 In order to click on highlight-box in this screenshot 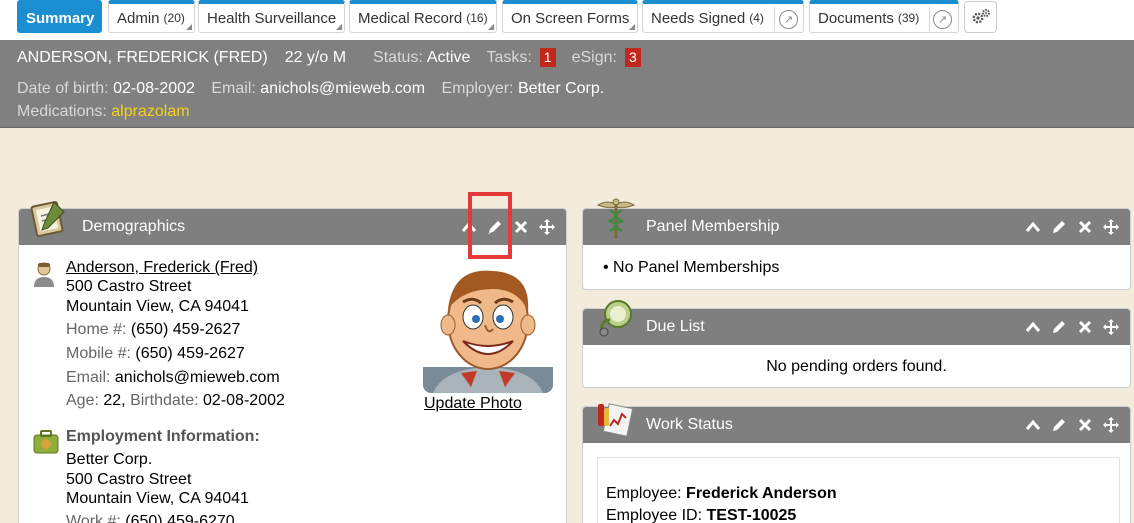, I will do `click(490, 225)`.